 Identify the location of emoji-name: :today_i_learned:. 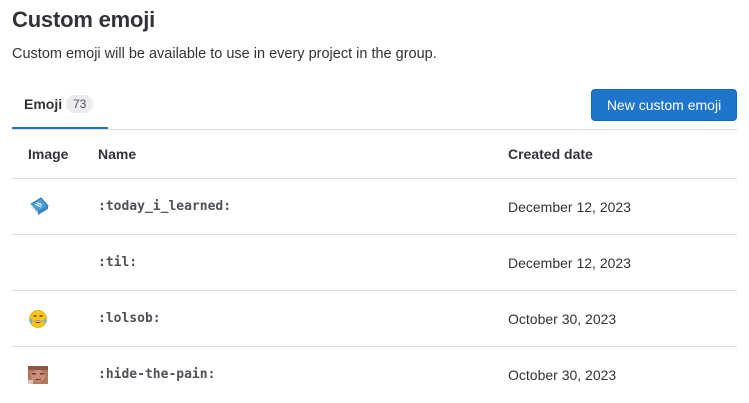
(165, 206).